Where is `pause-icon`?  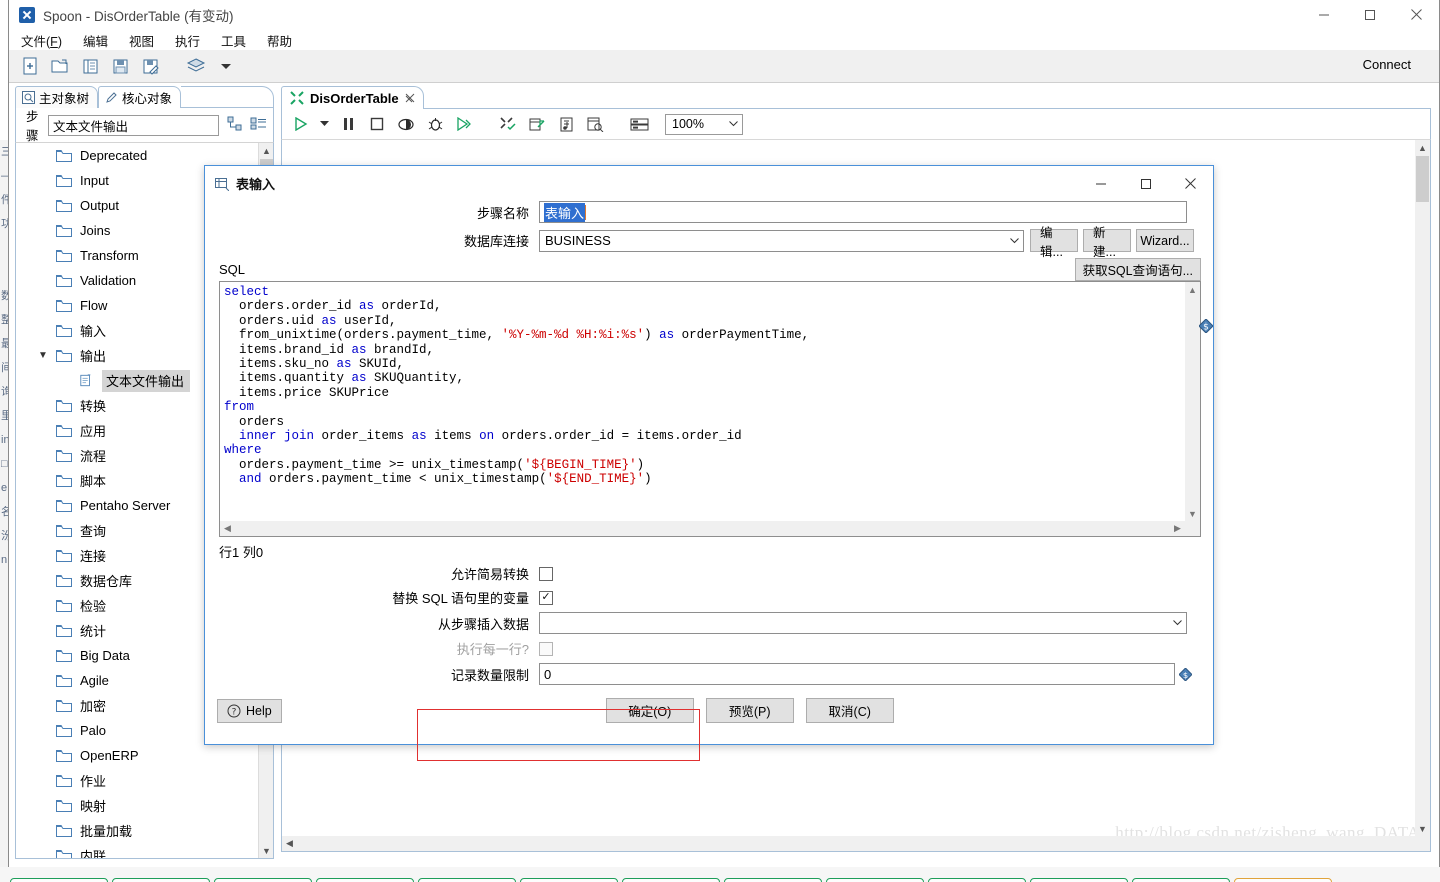
pause-icon is located at coordinates (348, 124).